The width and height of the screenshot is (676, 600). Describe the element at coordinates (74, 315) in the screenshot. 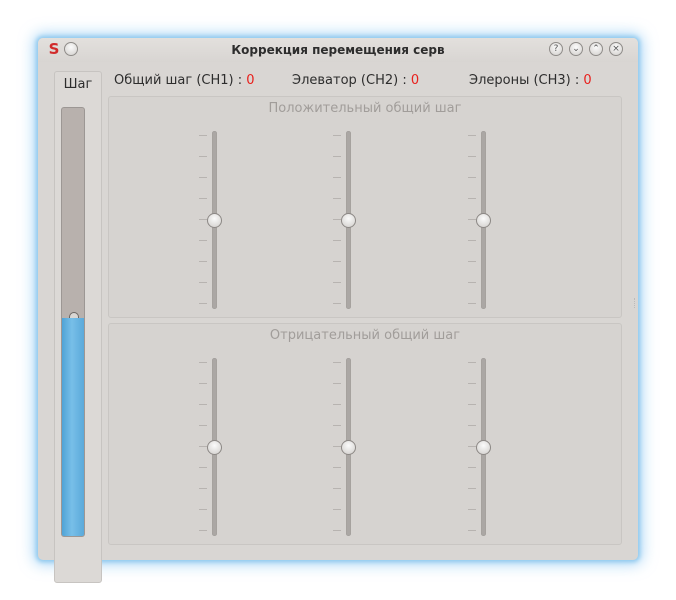

I see `pitch-level-handle` at that location.